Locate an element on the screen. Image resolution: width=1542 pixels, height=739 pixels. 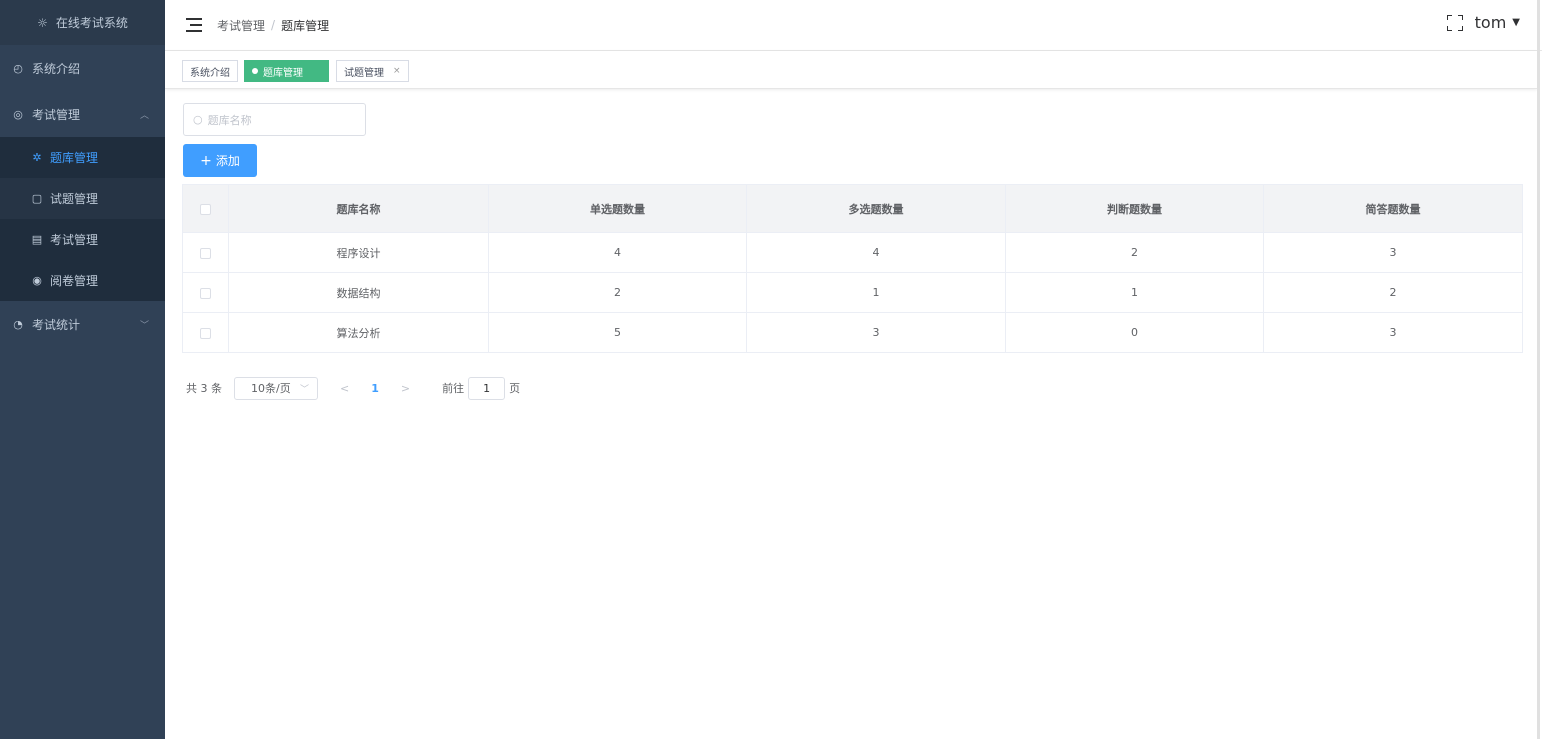
vertical-scrollbar is located at coordinates (1538, 369).